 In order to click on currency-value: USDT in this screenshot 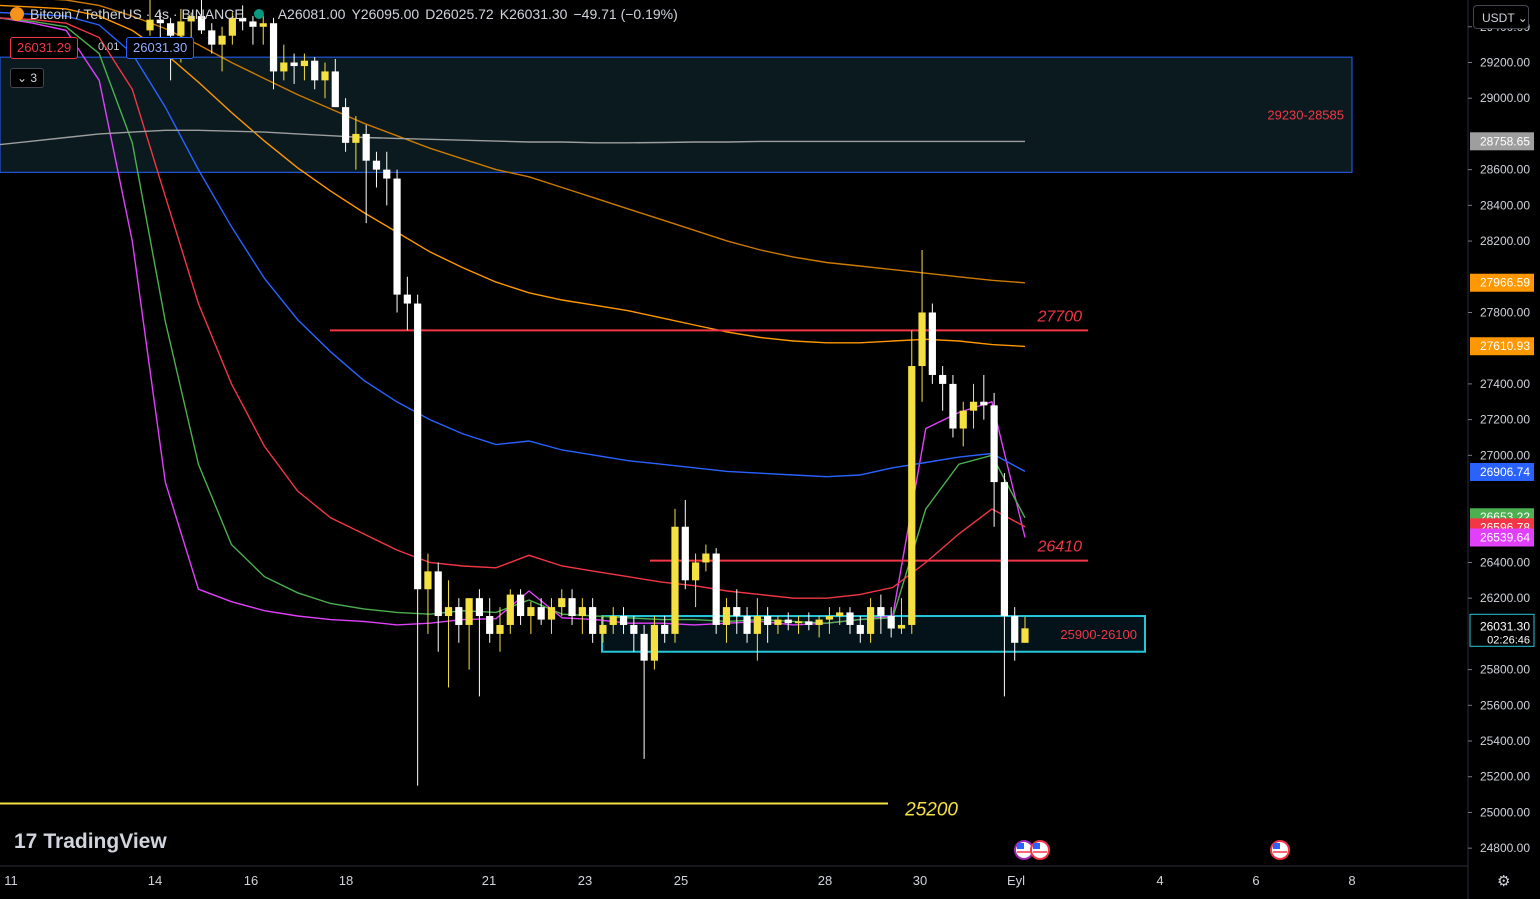, I will do `click(1498, 18)`.